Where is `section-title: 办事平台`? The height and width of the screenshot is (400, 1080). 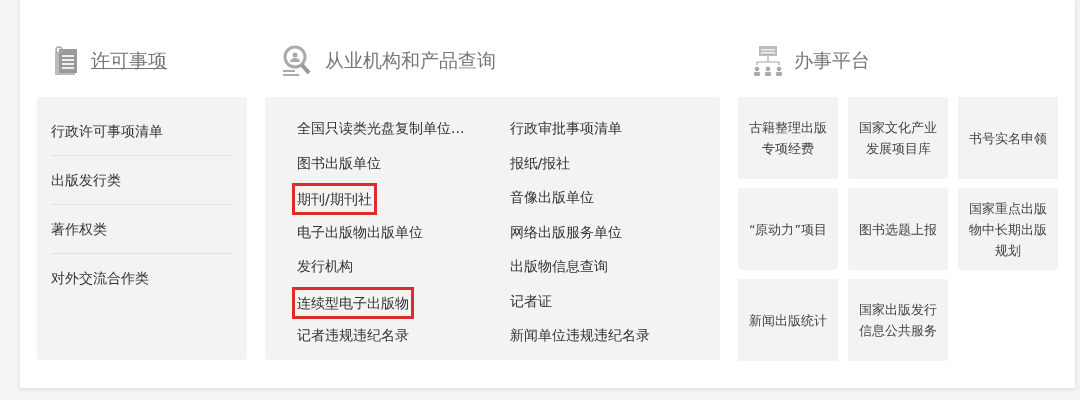 section-title: 办事平台 is located at coordinates (832, 60).